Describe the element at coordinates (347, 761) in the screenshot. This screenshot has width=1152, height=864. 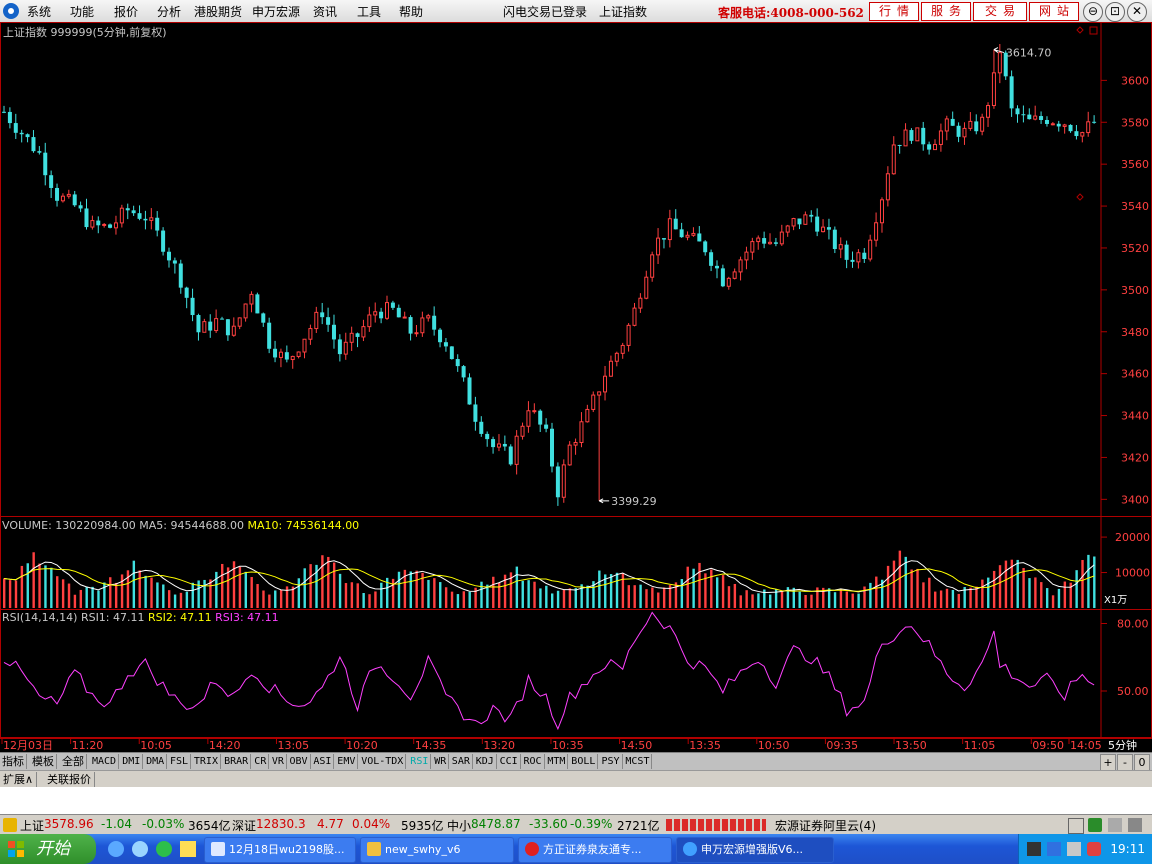
I see `indicator-tab-emv: EMV` at that location.